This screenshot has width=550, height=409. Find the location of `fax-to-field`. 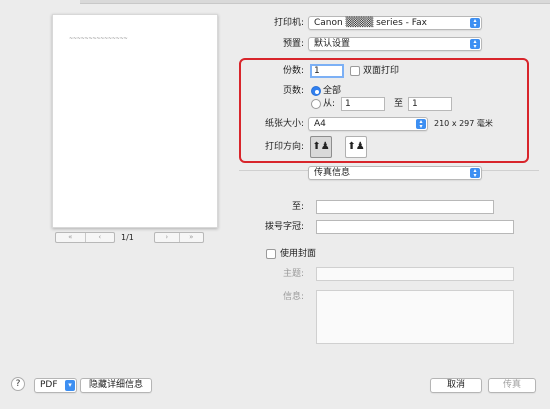

fax-to-field is located at coordinates (405, 207).